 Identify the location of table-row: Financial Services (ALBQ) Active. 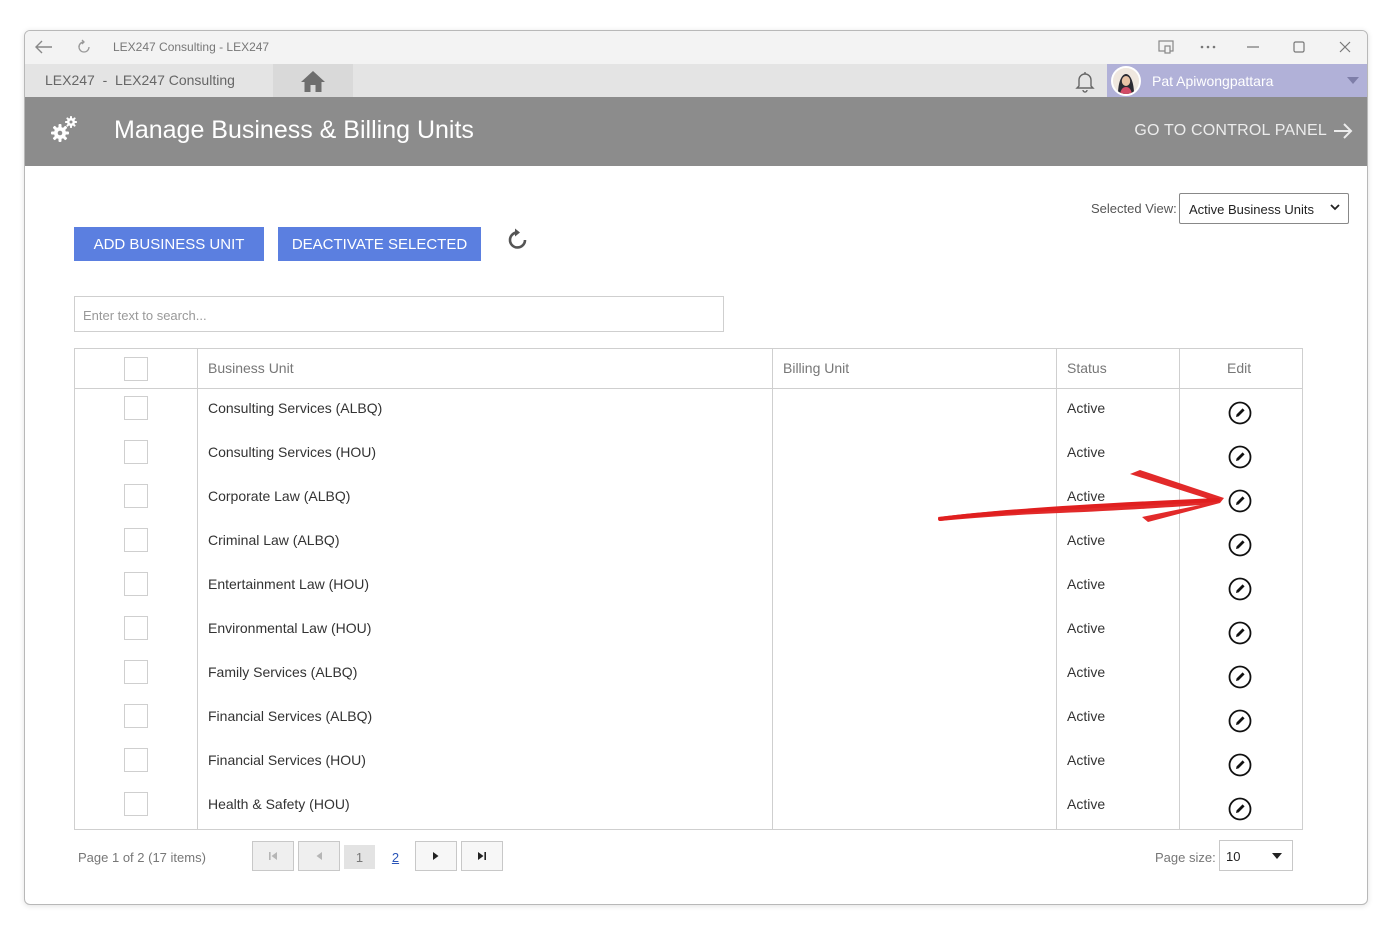
(688, 719).